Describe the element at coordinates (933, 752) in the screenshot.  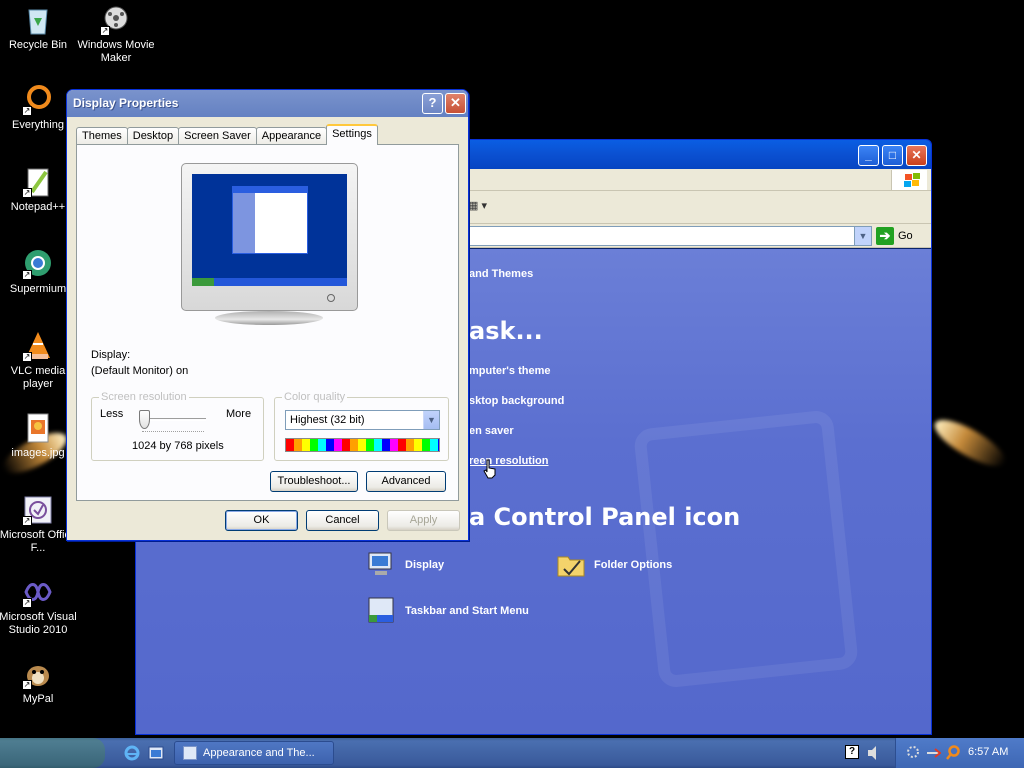
I see `connection-icon` at that location.